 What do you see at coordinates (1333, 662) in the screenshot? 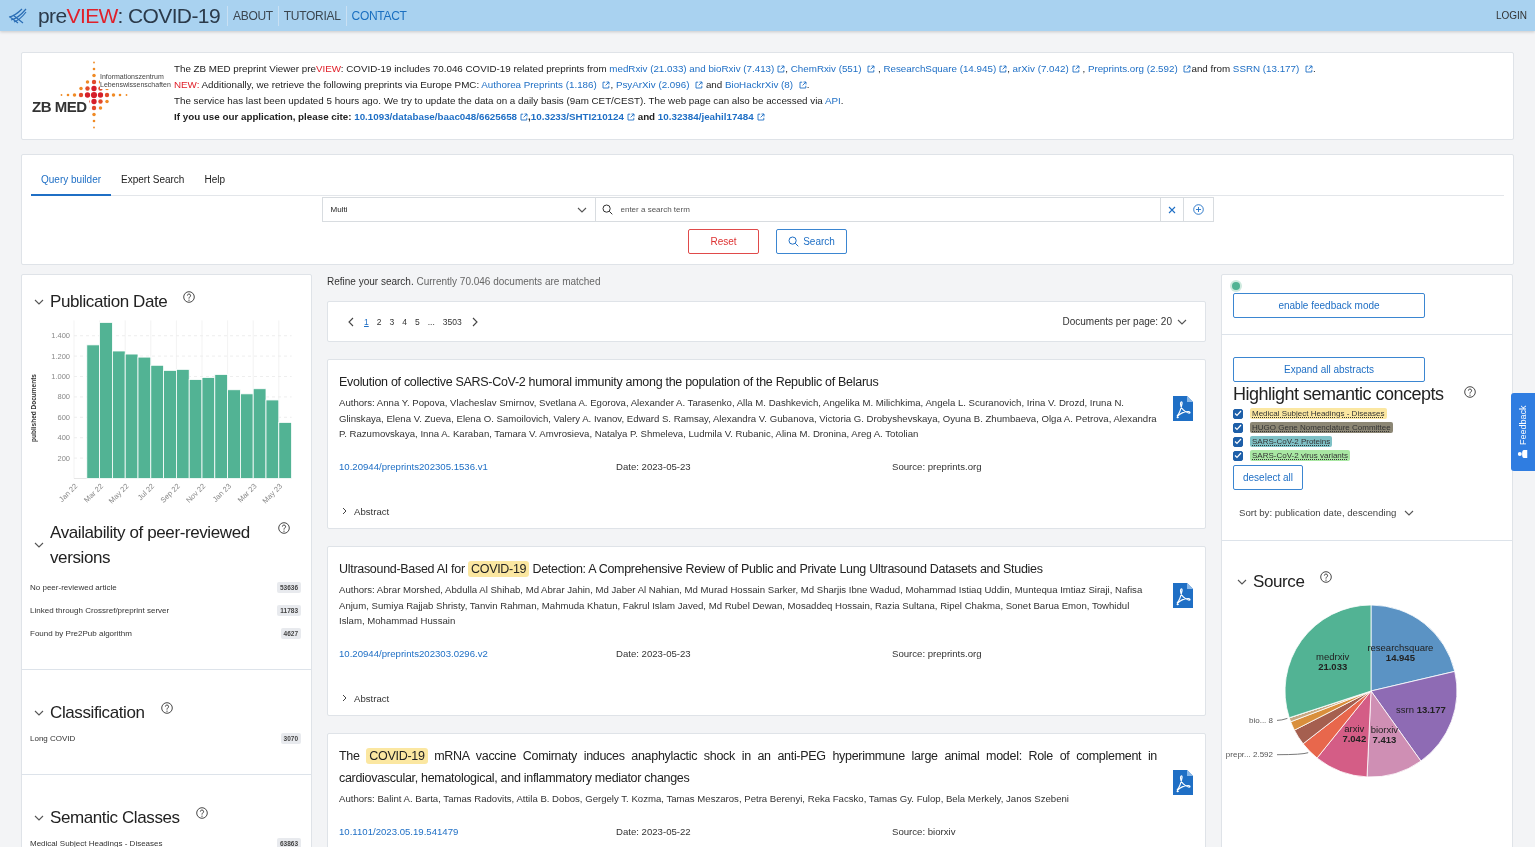
I see `slice-label: medrxiv 21.033` at bounding box center [1333, 662].